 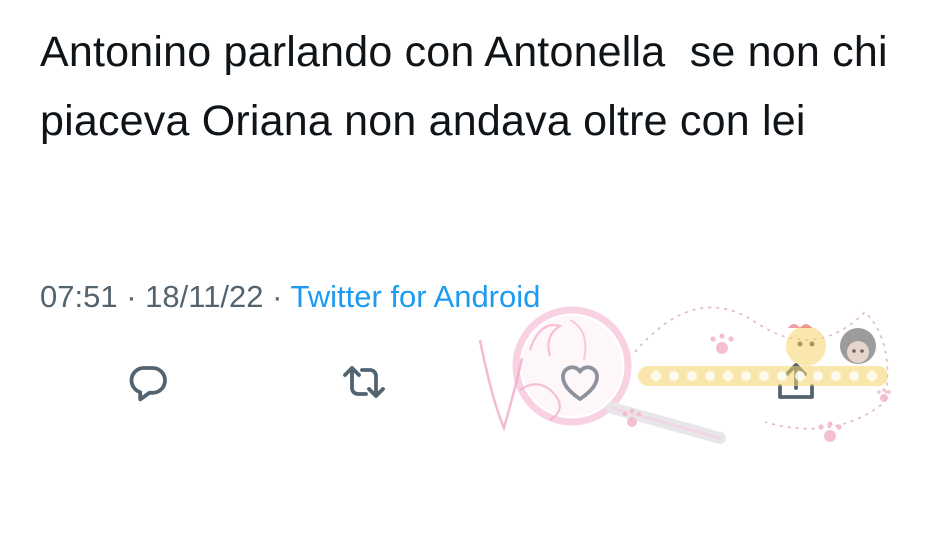 I want to click on retweet-icon, so click(x=364, y=382).